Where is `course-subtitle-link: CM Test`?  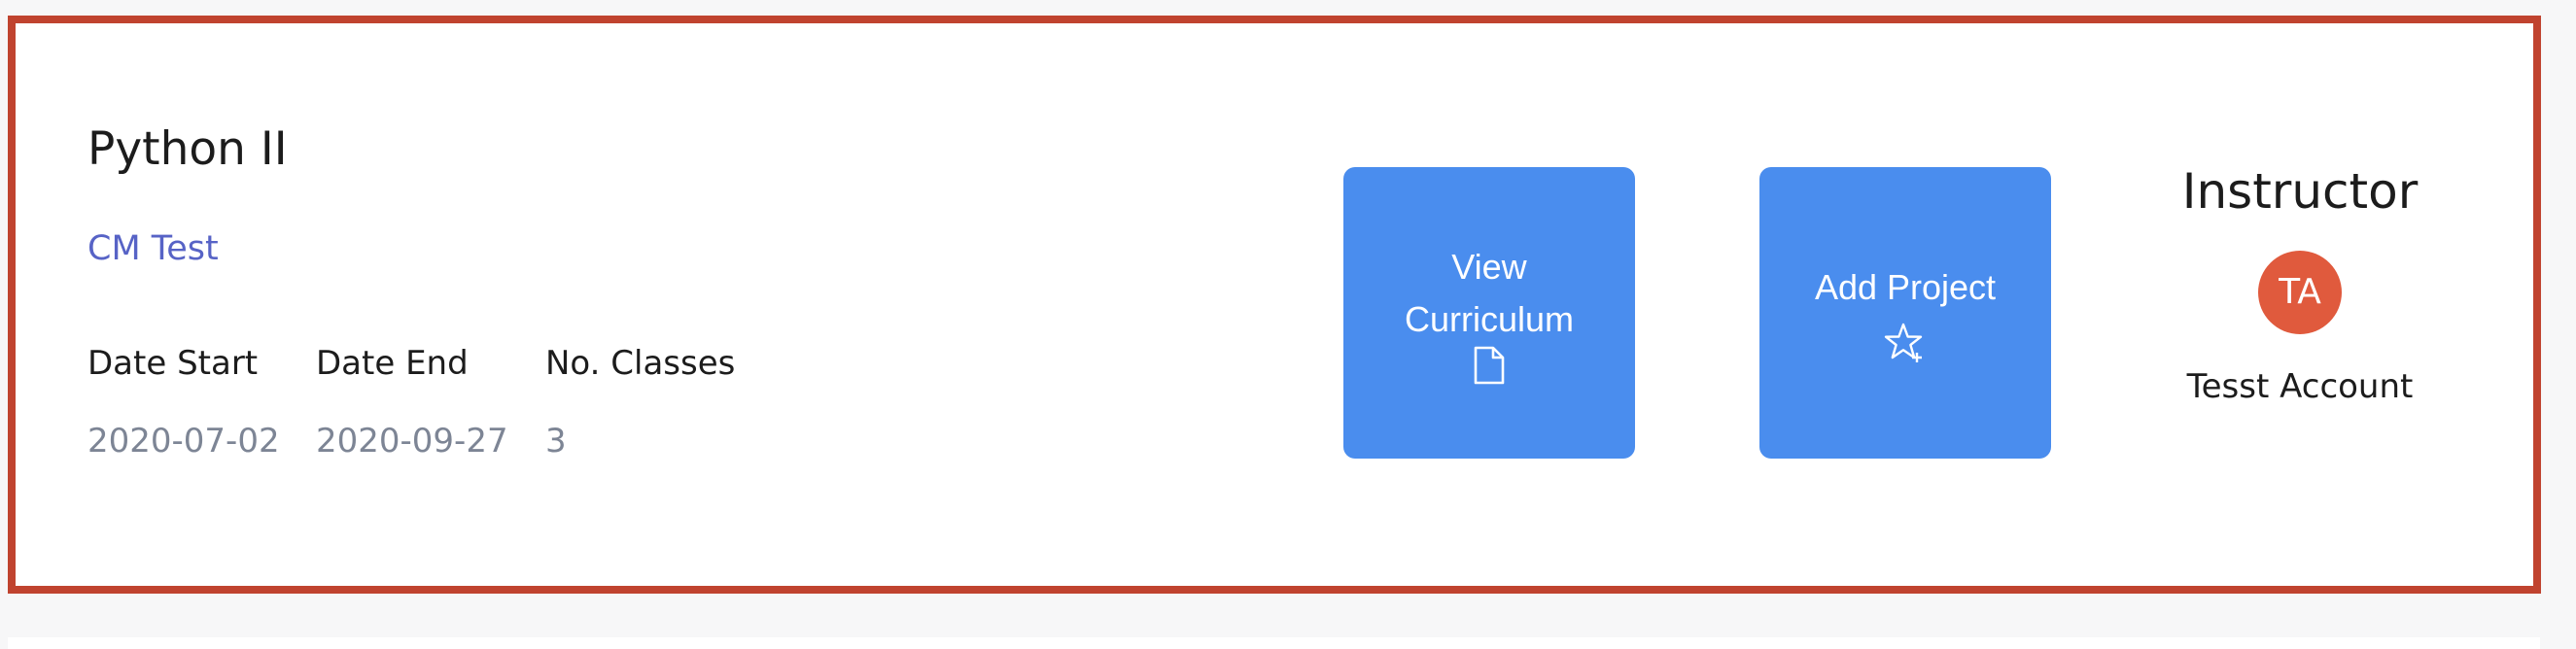
course-subtitle-link: CM Test is located at coordinates (153, 248).